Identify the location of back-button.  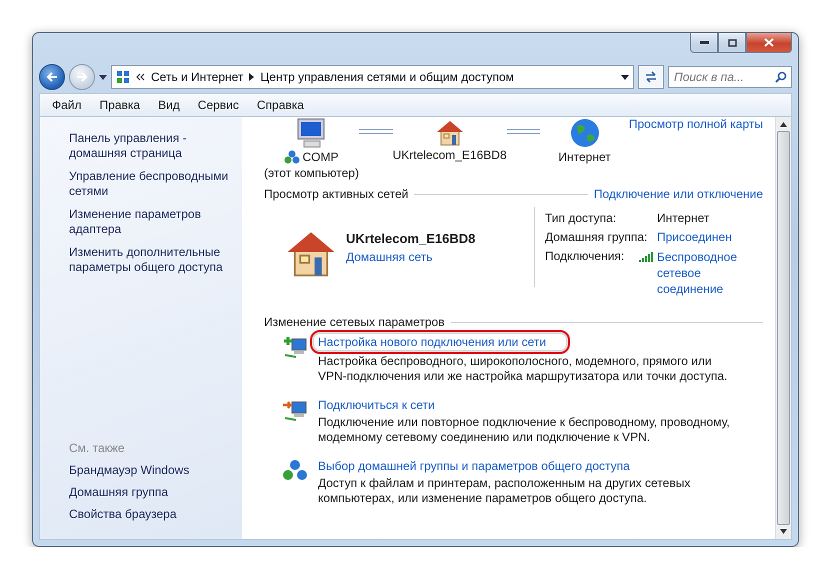
(52, 77).